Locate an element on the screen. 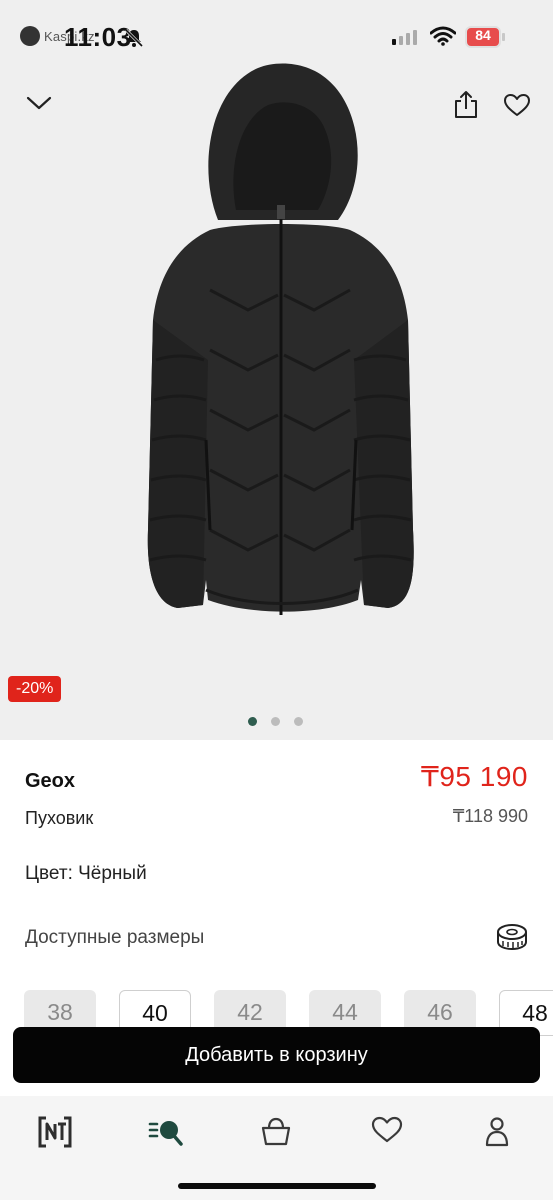  wifi-icon is located at coordinates (443, 36).